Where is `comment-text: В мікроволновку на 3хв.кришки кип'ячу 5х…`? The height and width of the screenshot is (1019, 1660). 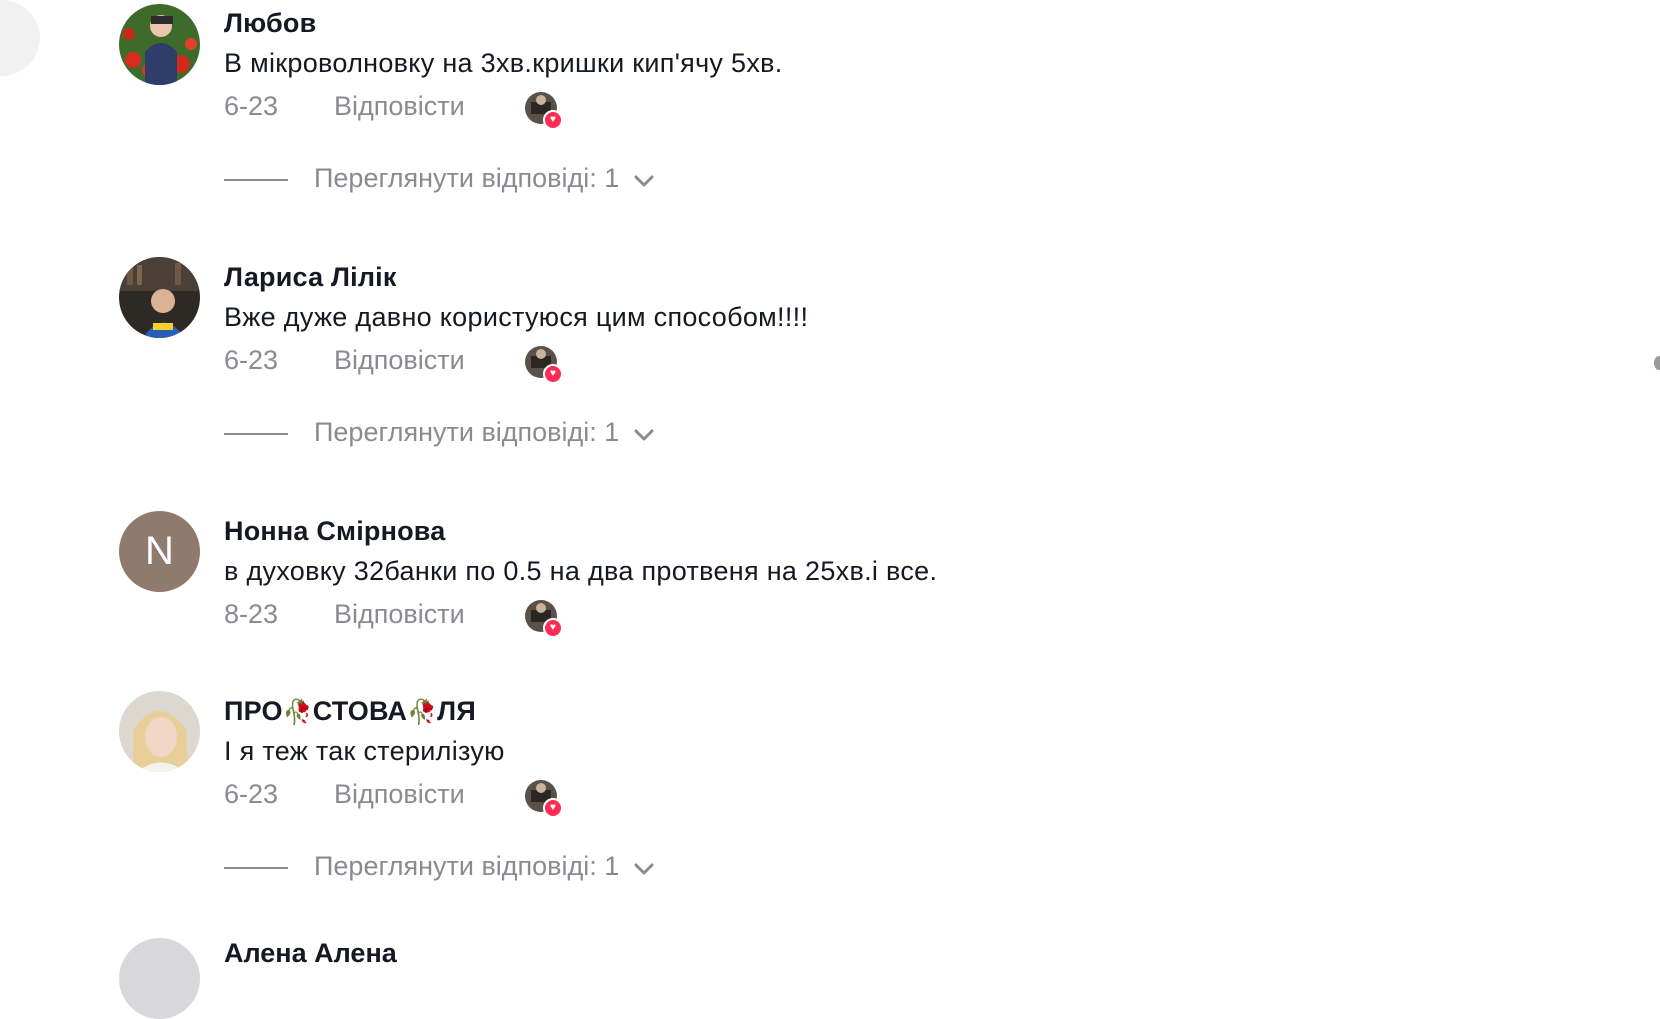 comment-text: В мікроволновку на 3хв.кришки кип'ячу 5х… is located at coordinates (503, 63).